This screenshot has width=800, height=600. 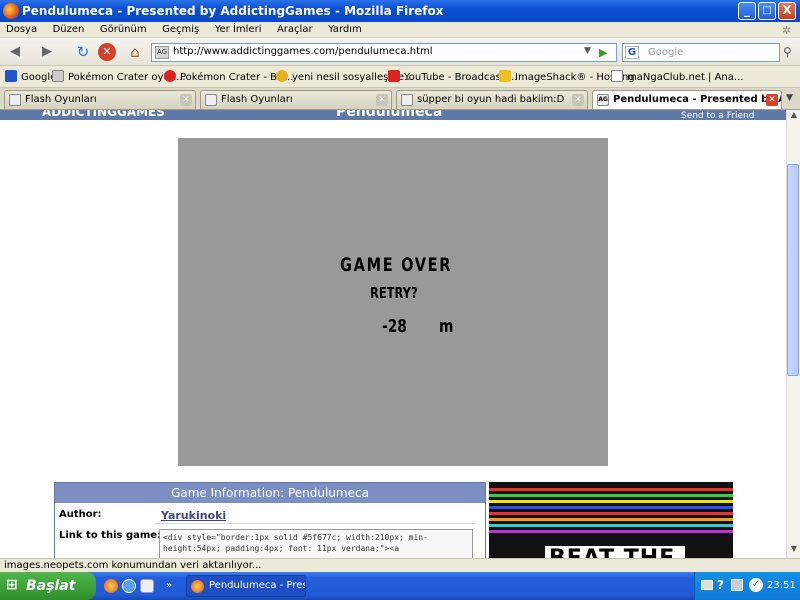 I want to click on system-tray: ? ✓ 23:51, so click(x=747, y=586).